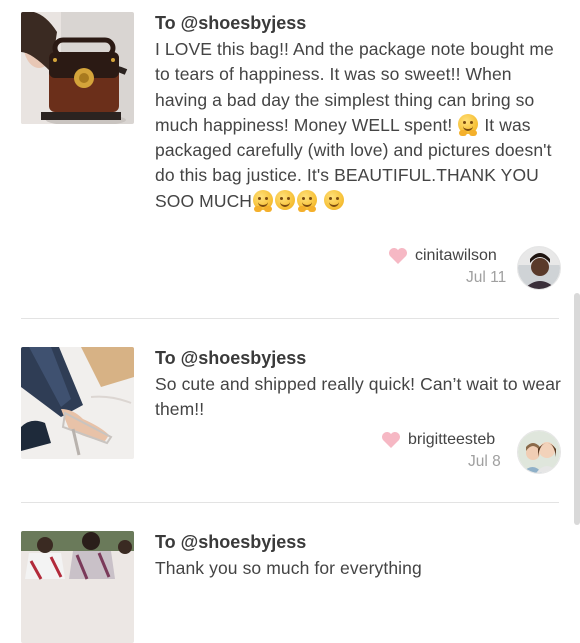  Describe the element at coordinates (451, 440) in the screenshot. I see `reviewer-username: brigitteesteb` at that location.